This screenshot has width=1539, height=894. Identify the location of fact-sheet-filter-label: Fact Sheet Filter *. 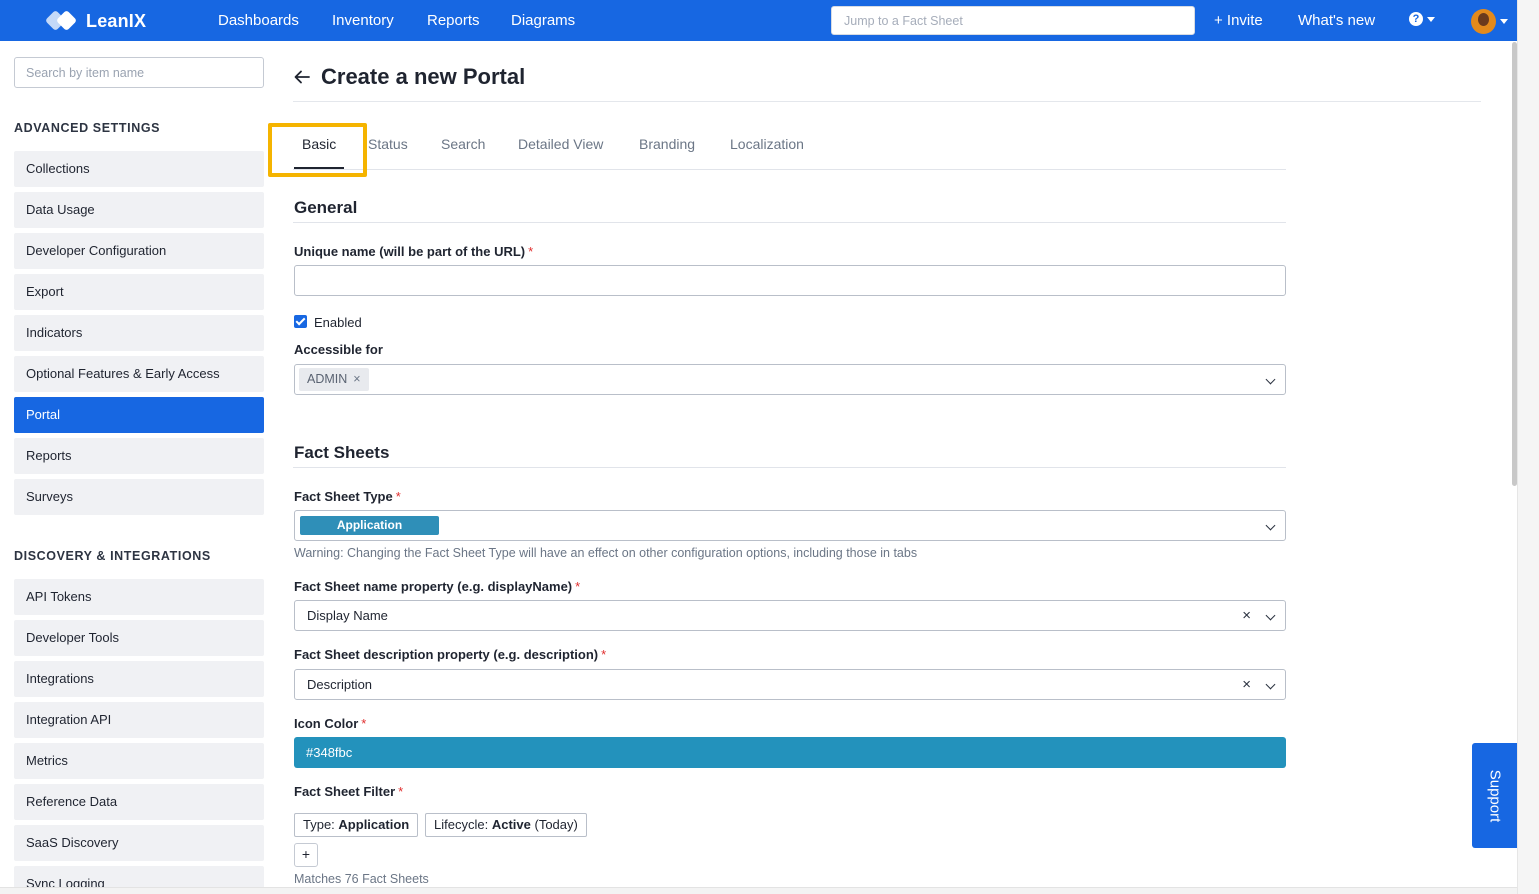
(349, 791).